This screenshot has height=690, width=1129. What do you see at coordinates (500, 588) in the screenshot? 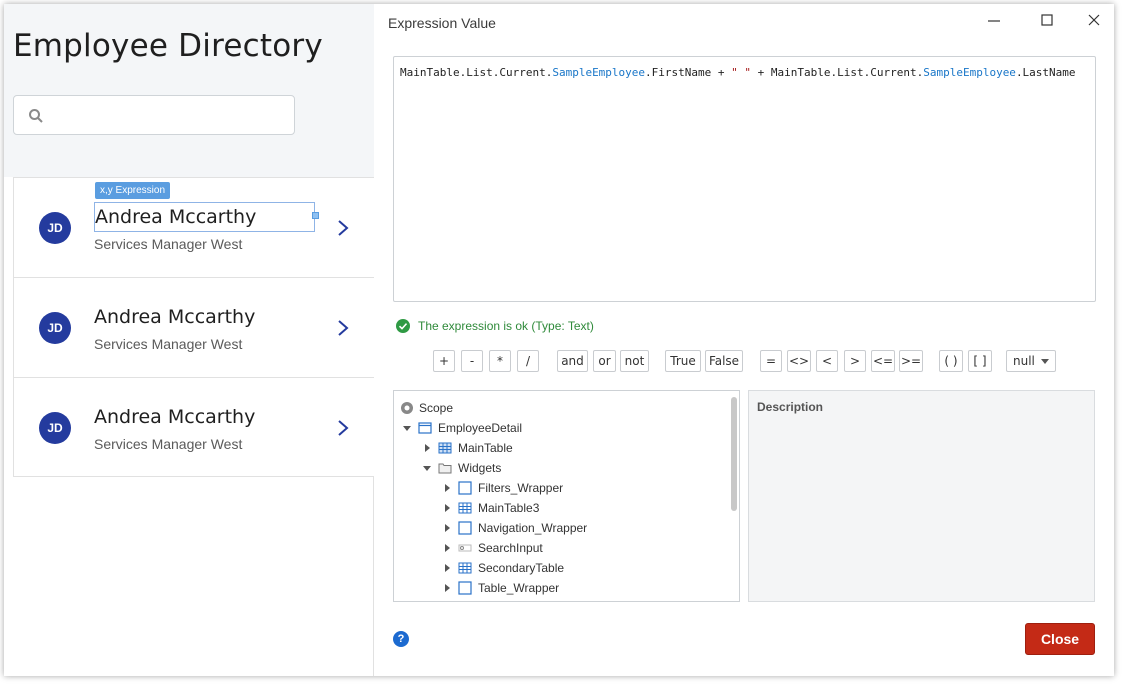
I see `tree-node-table-wrapper: Table_Wrapper` at bounding box center [500, 588].